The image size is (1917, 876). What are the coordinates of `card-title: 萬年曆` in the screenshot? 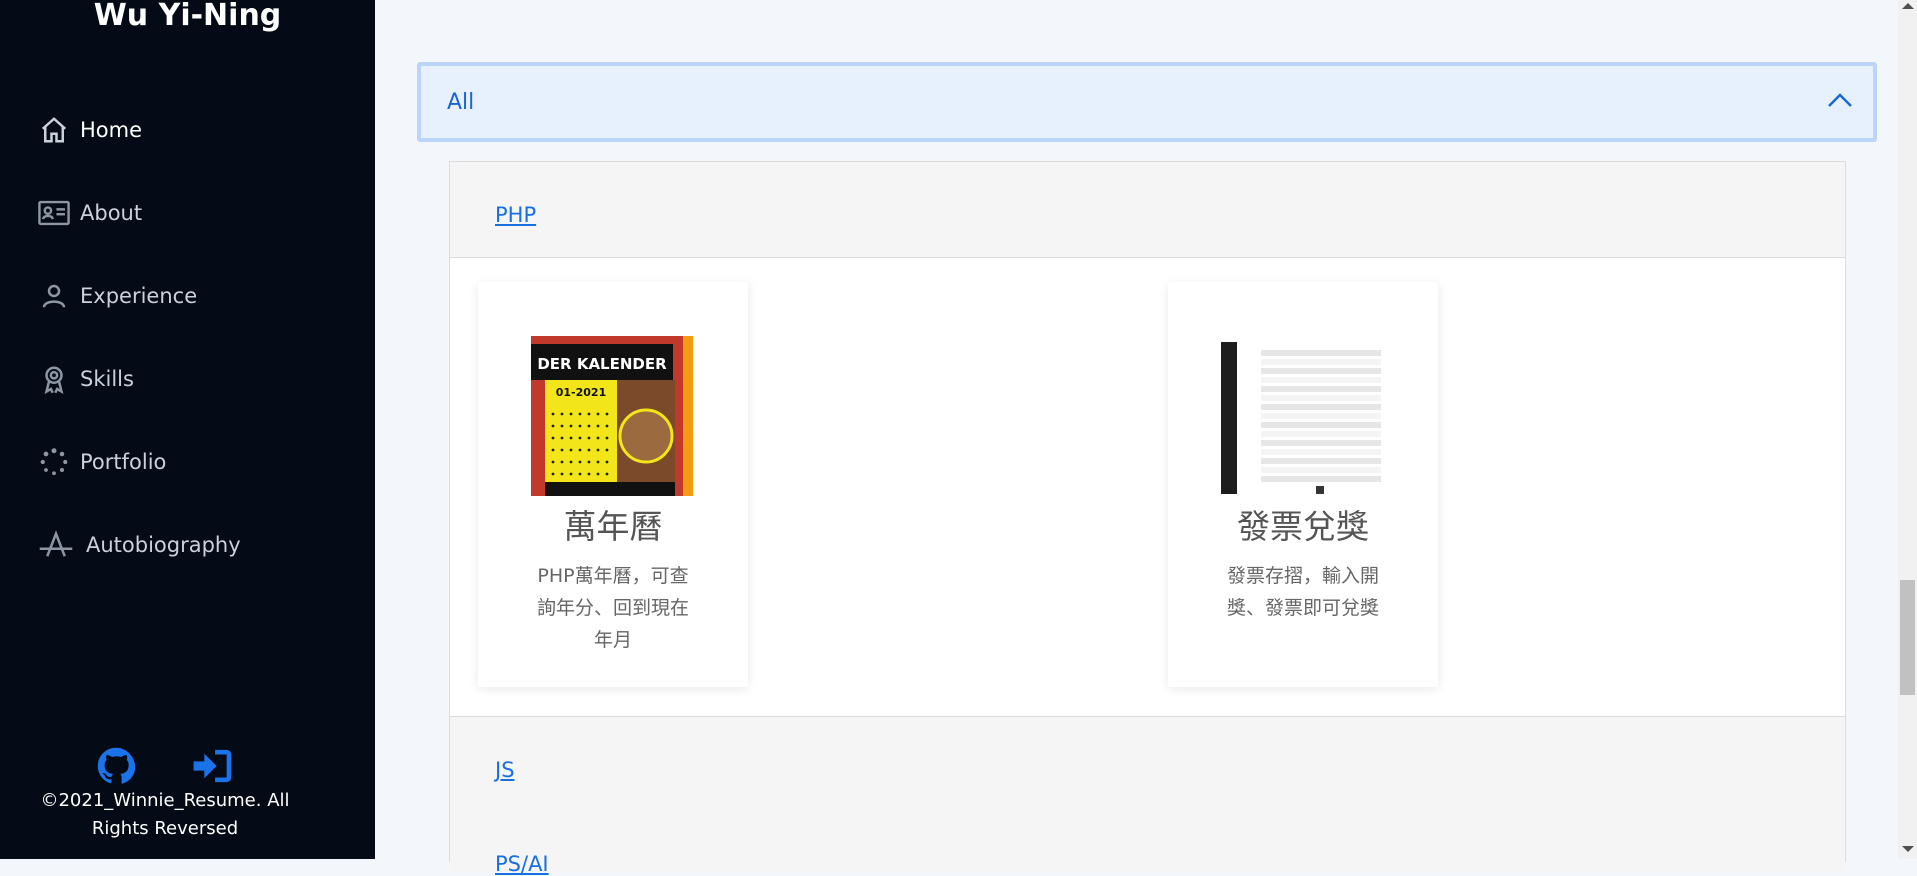 It's located at (613, 526).